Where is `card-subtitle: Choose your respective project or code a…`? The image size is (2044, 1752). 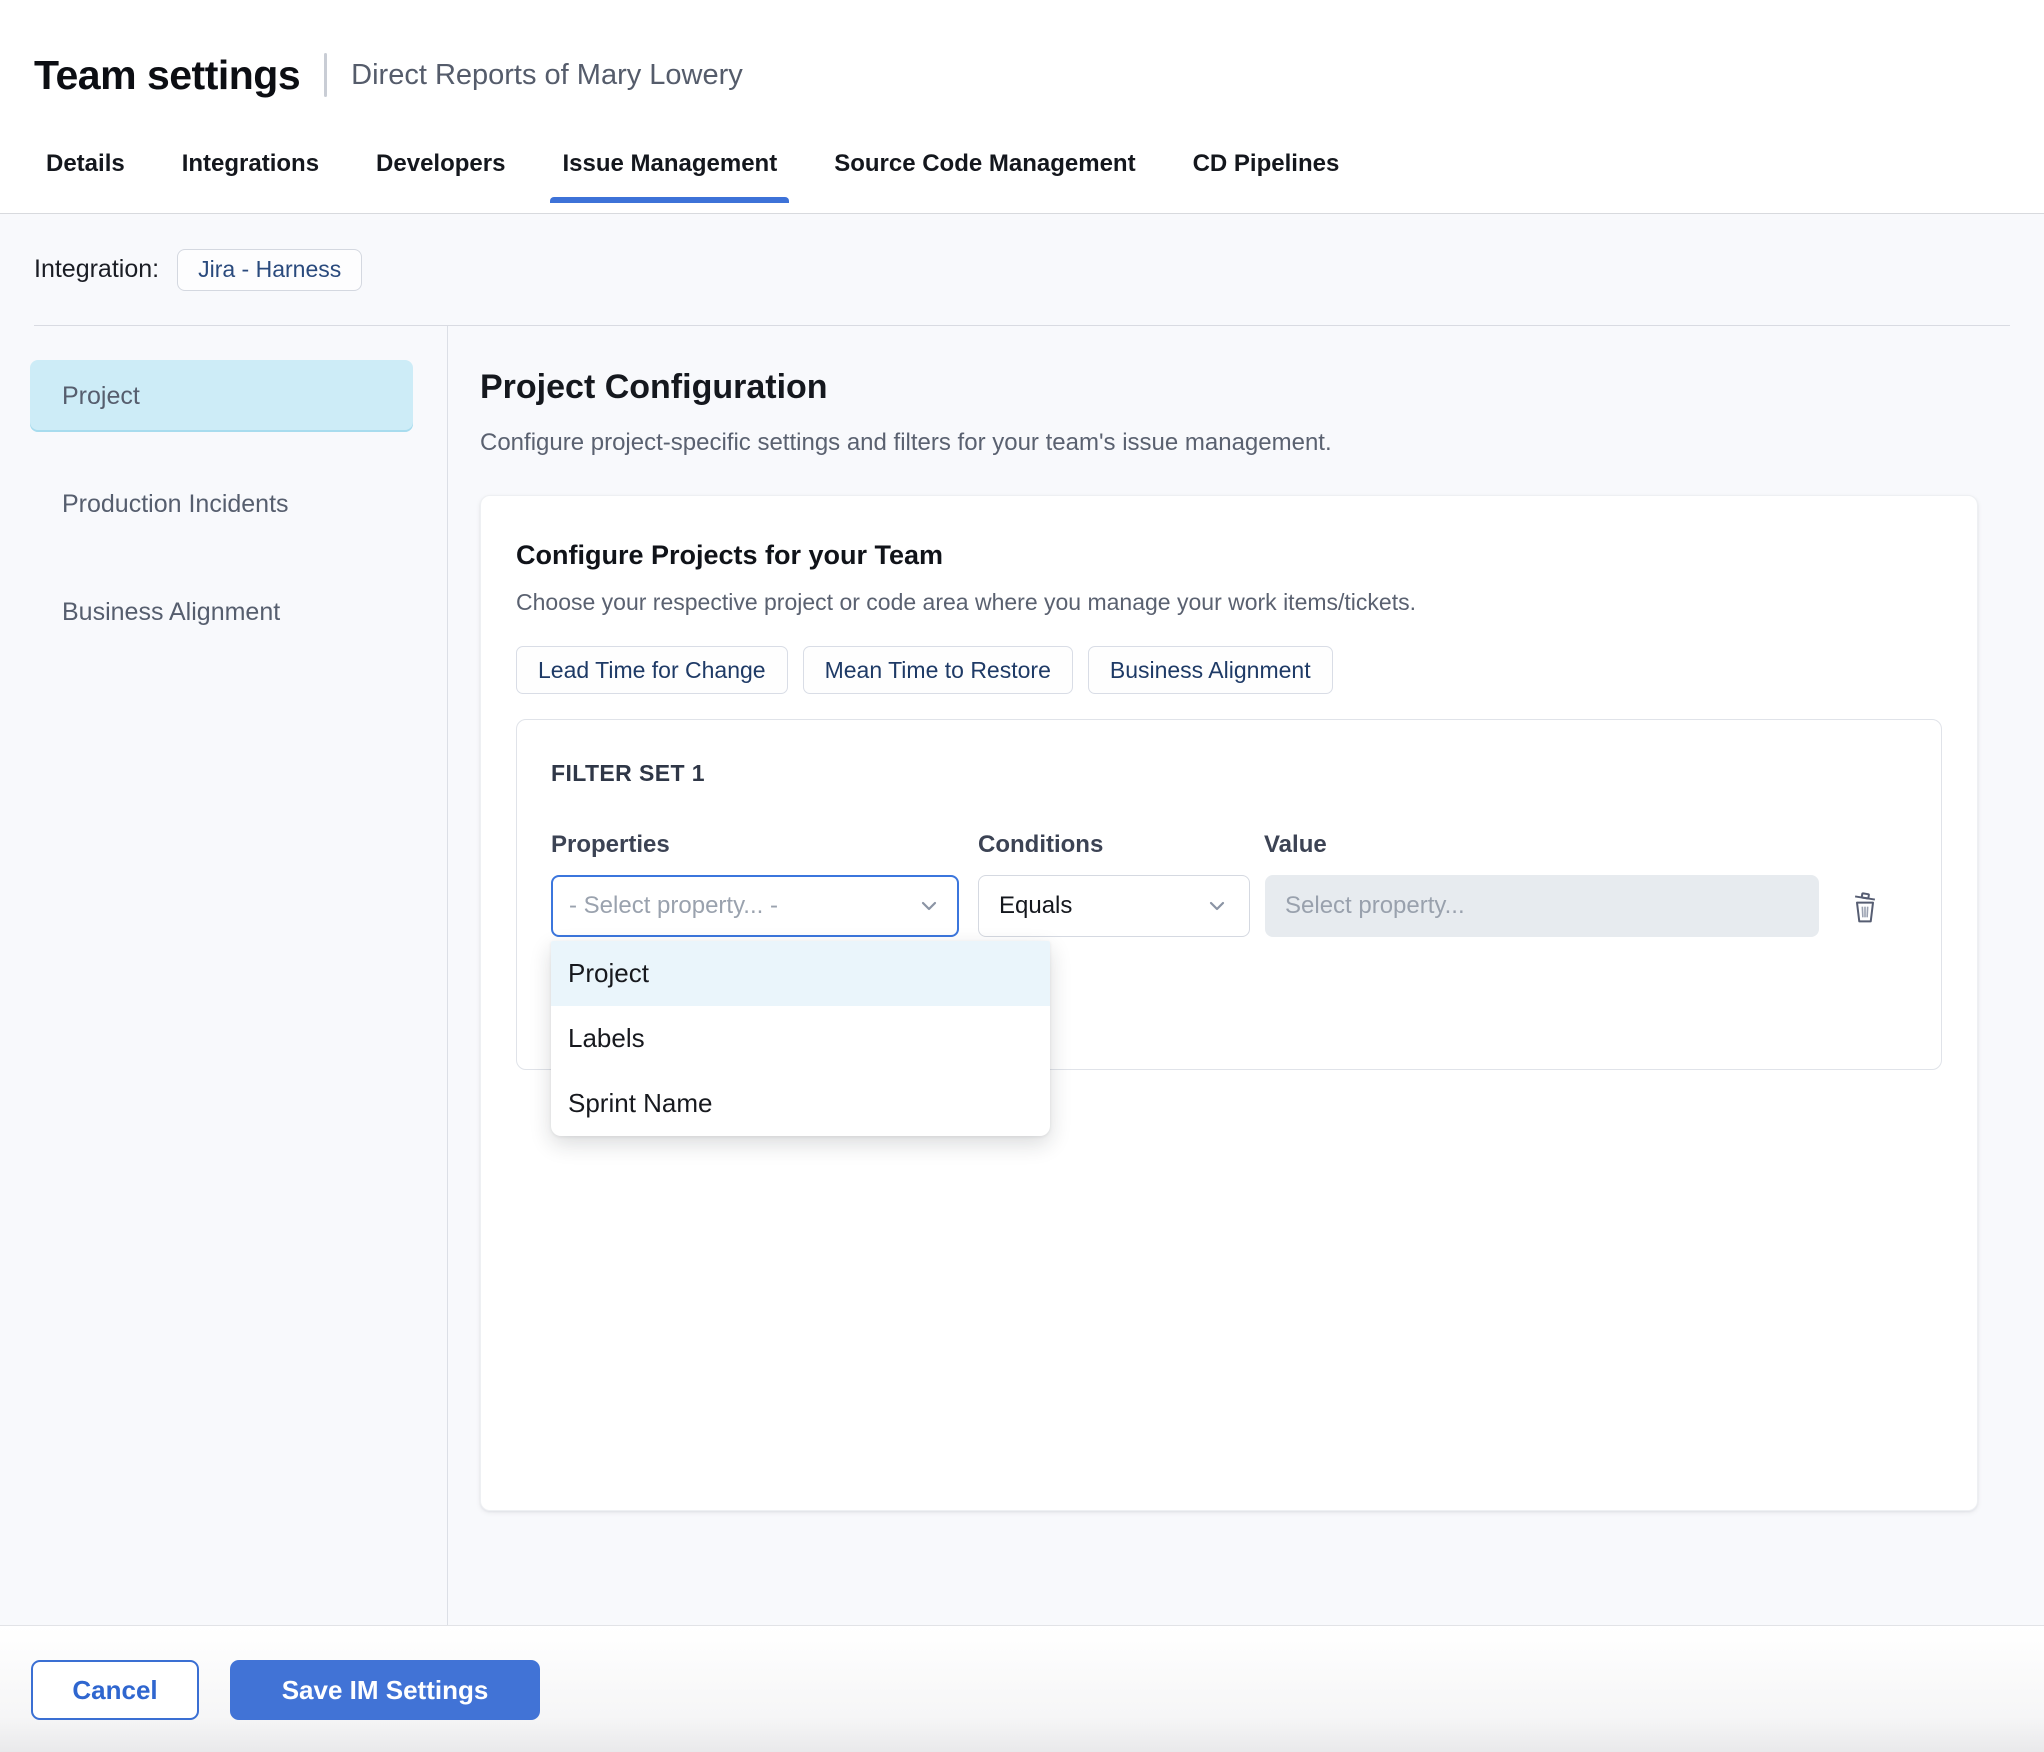 card-subtitle: Choose your respective project or code a… is located at coordinates (966, 602).